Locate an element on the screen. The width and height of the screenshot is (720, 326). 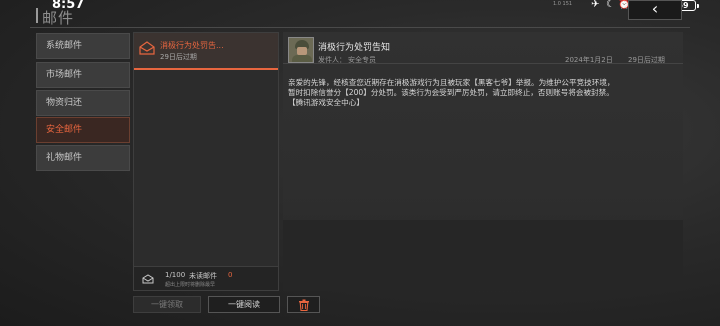
claim-all-label: 一键领取 is located at coordinates (167, 304).